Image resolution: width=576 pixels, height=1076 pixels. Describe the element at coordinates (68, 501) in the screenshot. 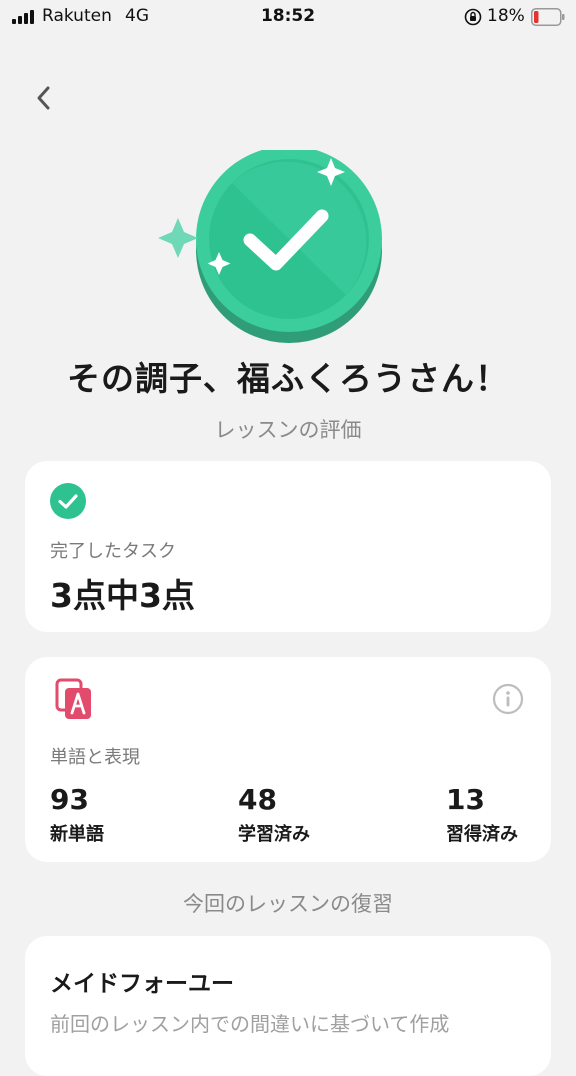

I see `check-circle-icon` at that location.